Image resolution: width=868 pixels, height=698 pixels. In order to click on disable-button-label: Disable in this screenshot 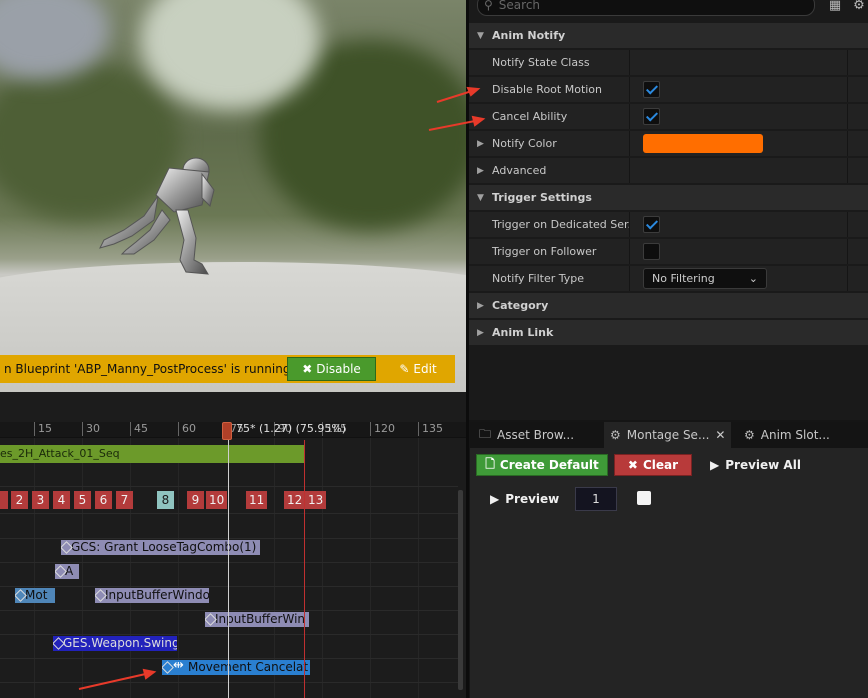, I will do `click(338, 369)`.